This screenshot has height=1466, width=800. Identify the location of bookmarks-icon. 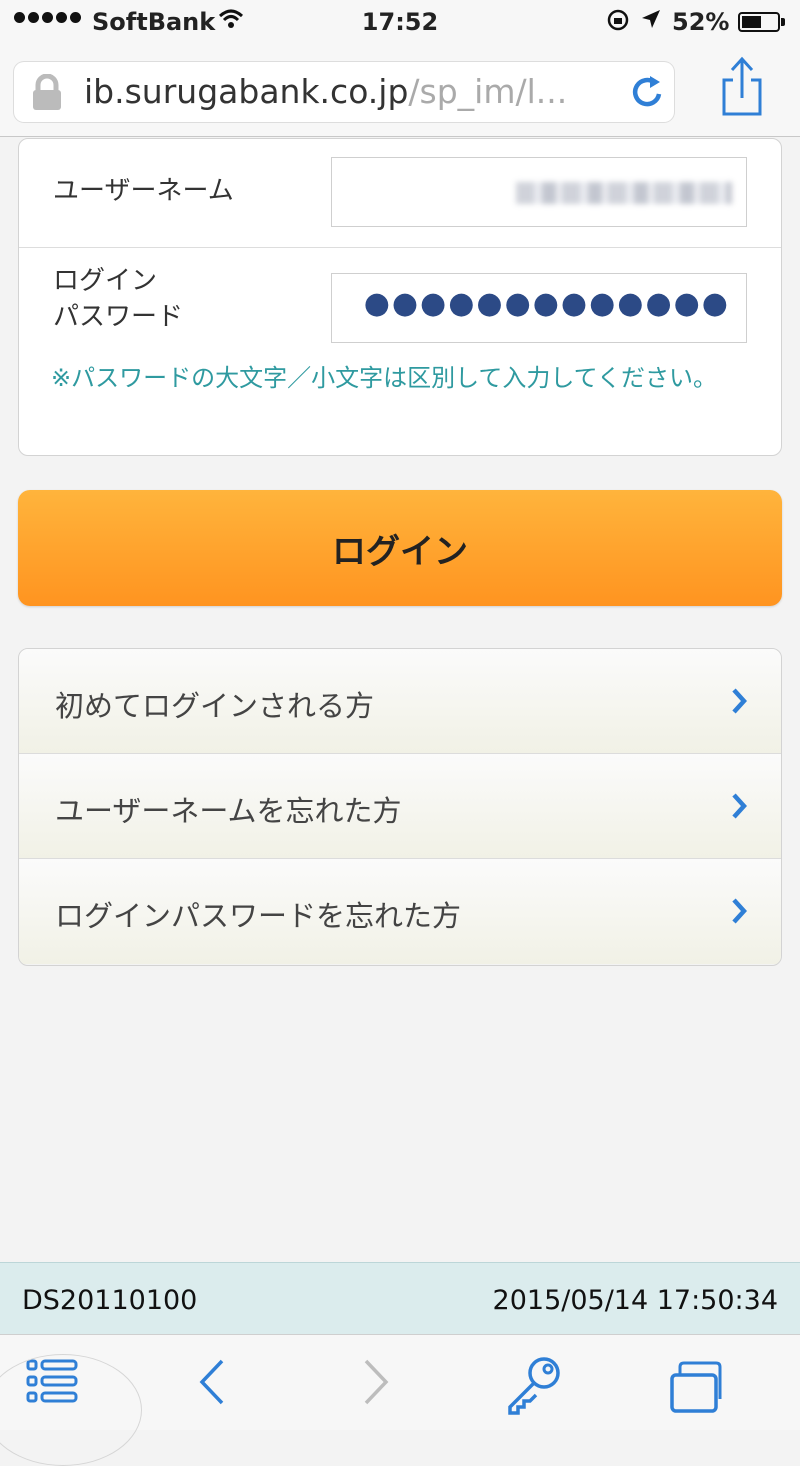
(71, 1410).